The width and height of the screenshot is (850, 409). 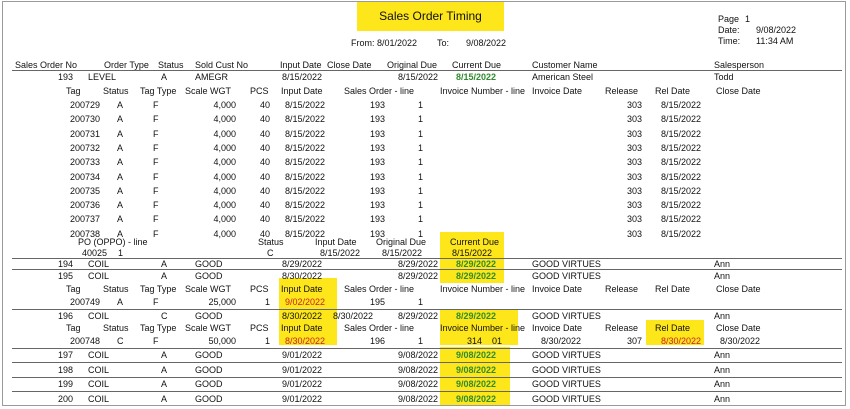 What do you see at coordinates (722, 316) in the screenshot?
I see `order-salesperson: Ann` at bounding box center [722, 316].